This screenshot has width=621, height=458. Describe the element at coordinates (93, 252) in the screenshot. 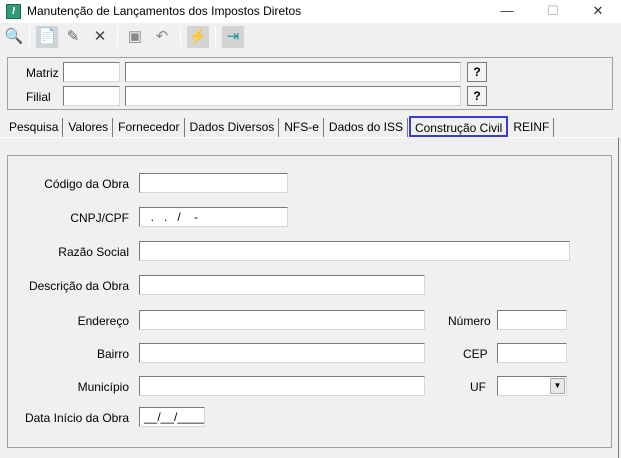

I see `razao-social-label: Razão Social` at that location.